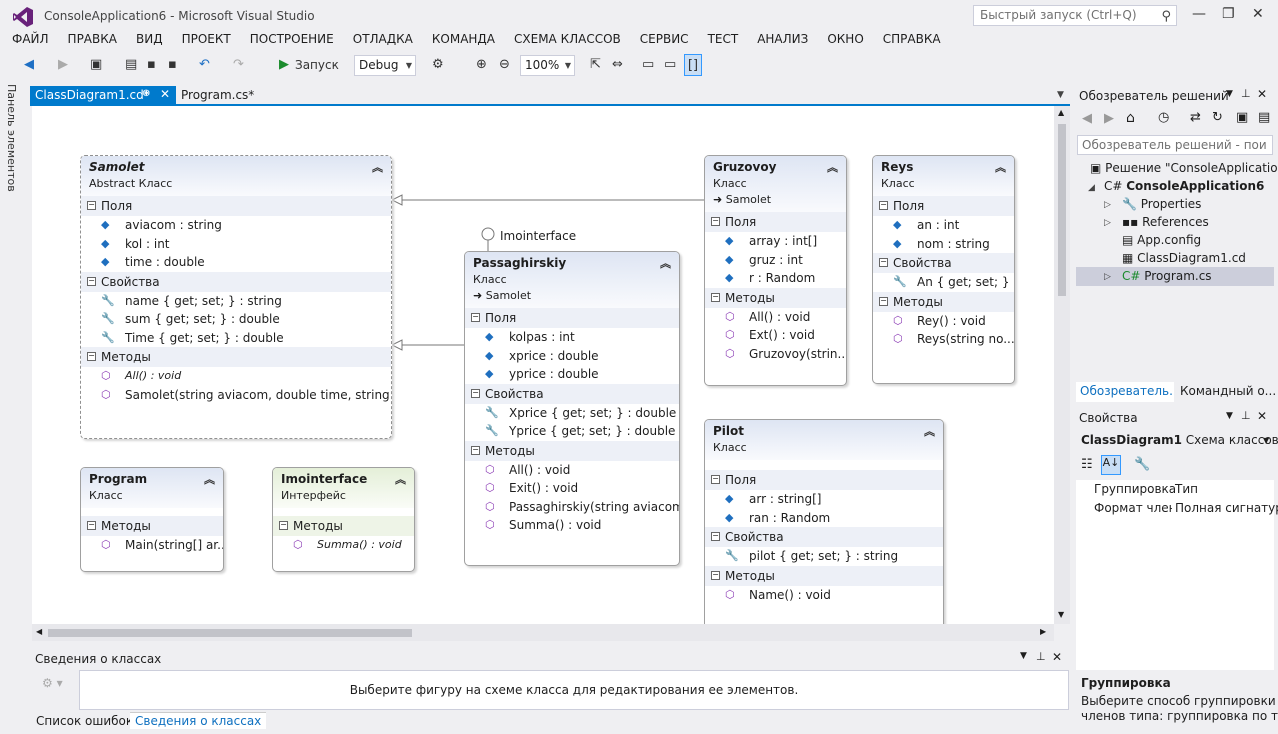 This screenshot has width=1278, height=734. Describe the element at coordinates (824, 499) in the screenshot. I see `member-row: ◆ arr : string[]` at that location.